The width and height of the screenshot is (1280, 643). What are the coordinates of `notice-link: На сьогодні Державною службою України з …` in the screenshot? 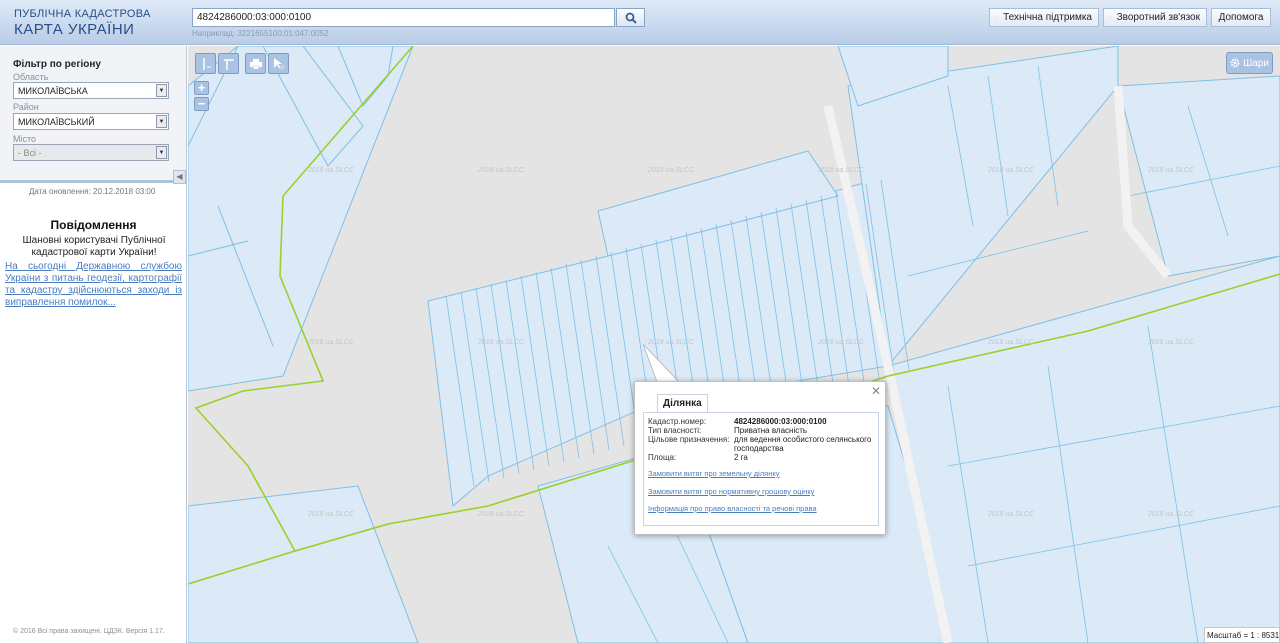 It's located at (93, 285).